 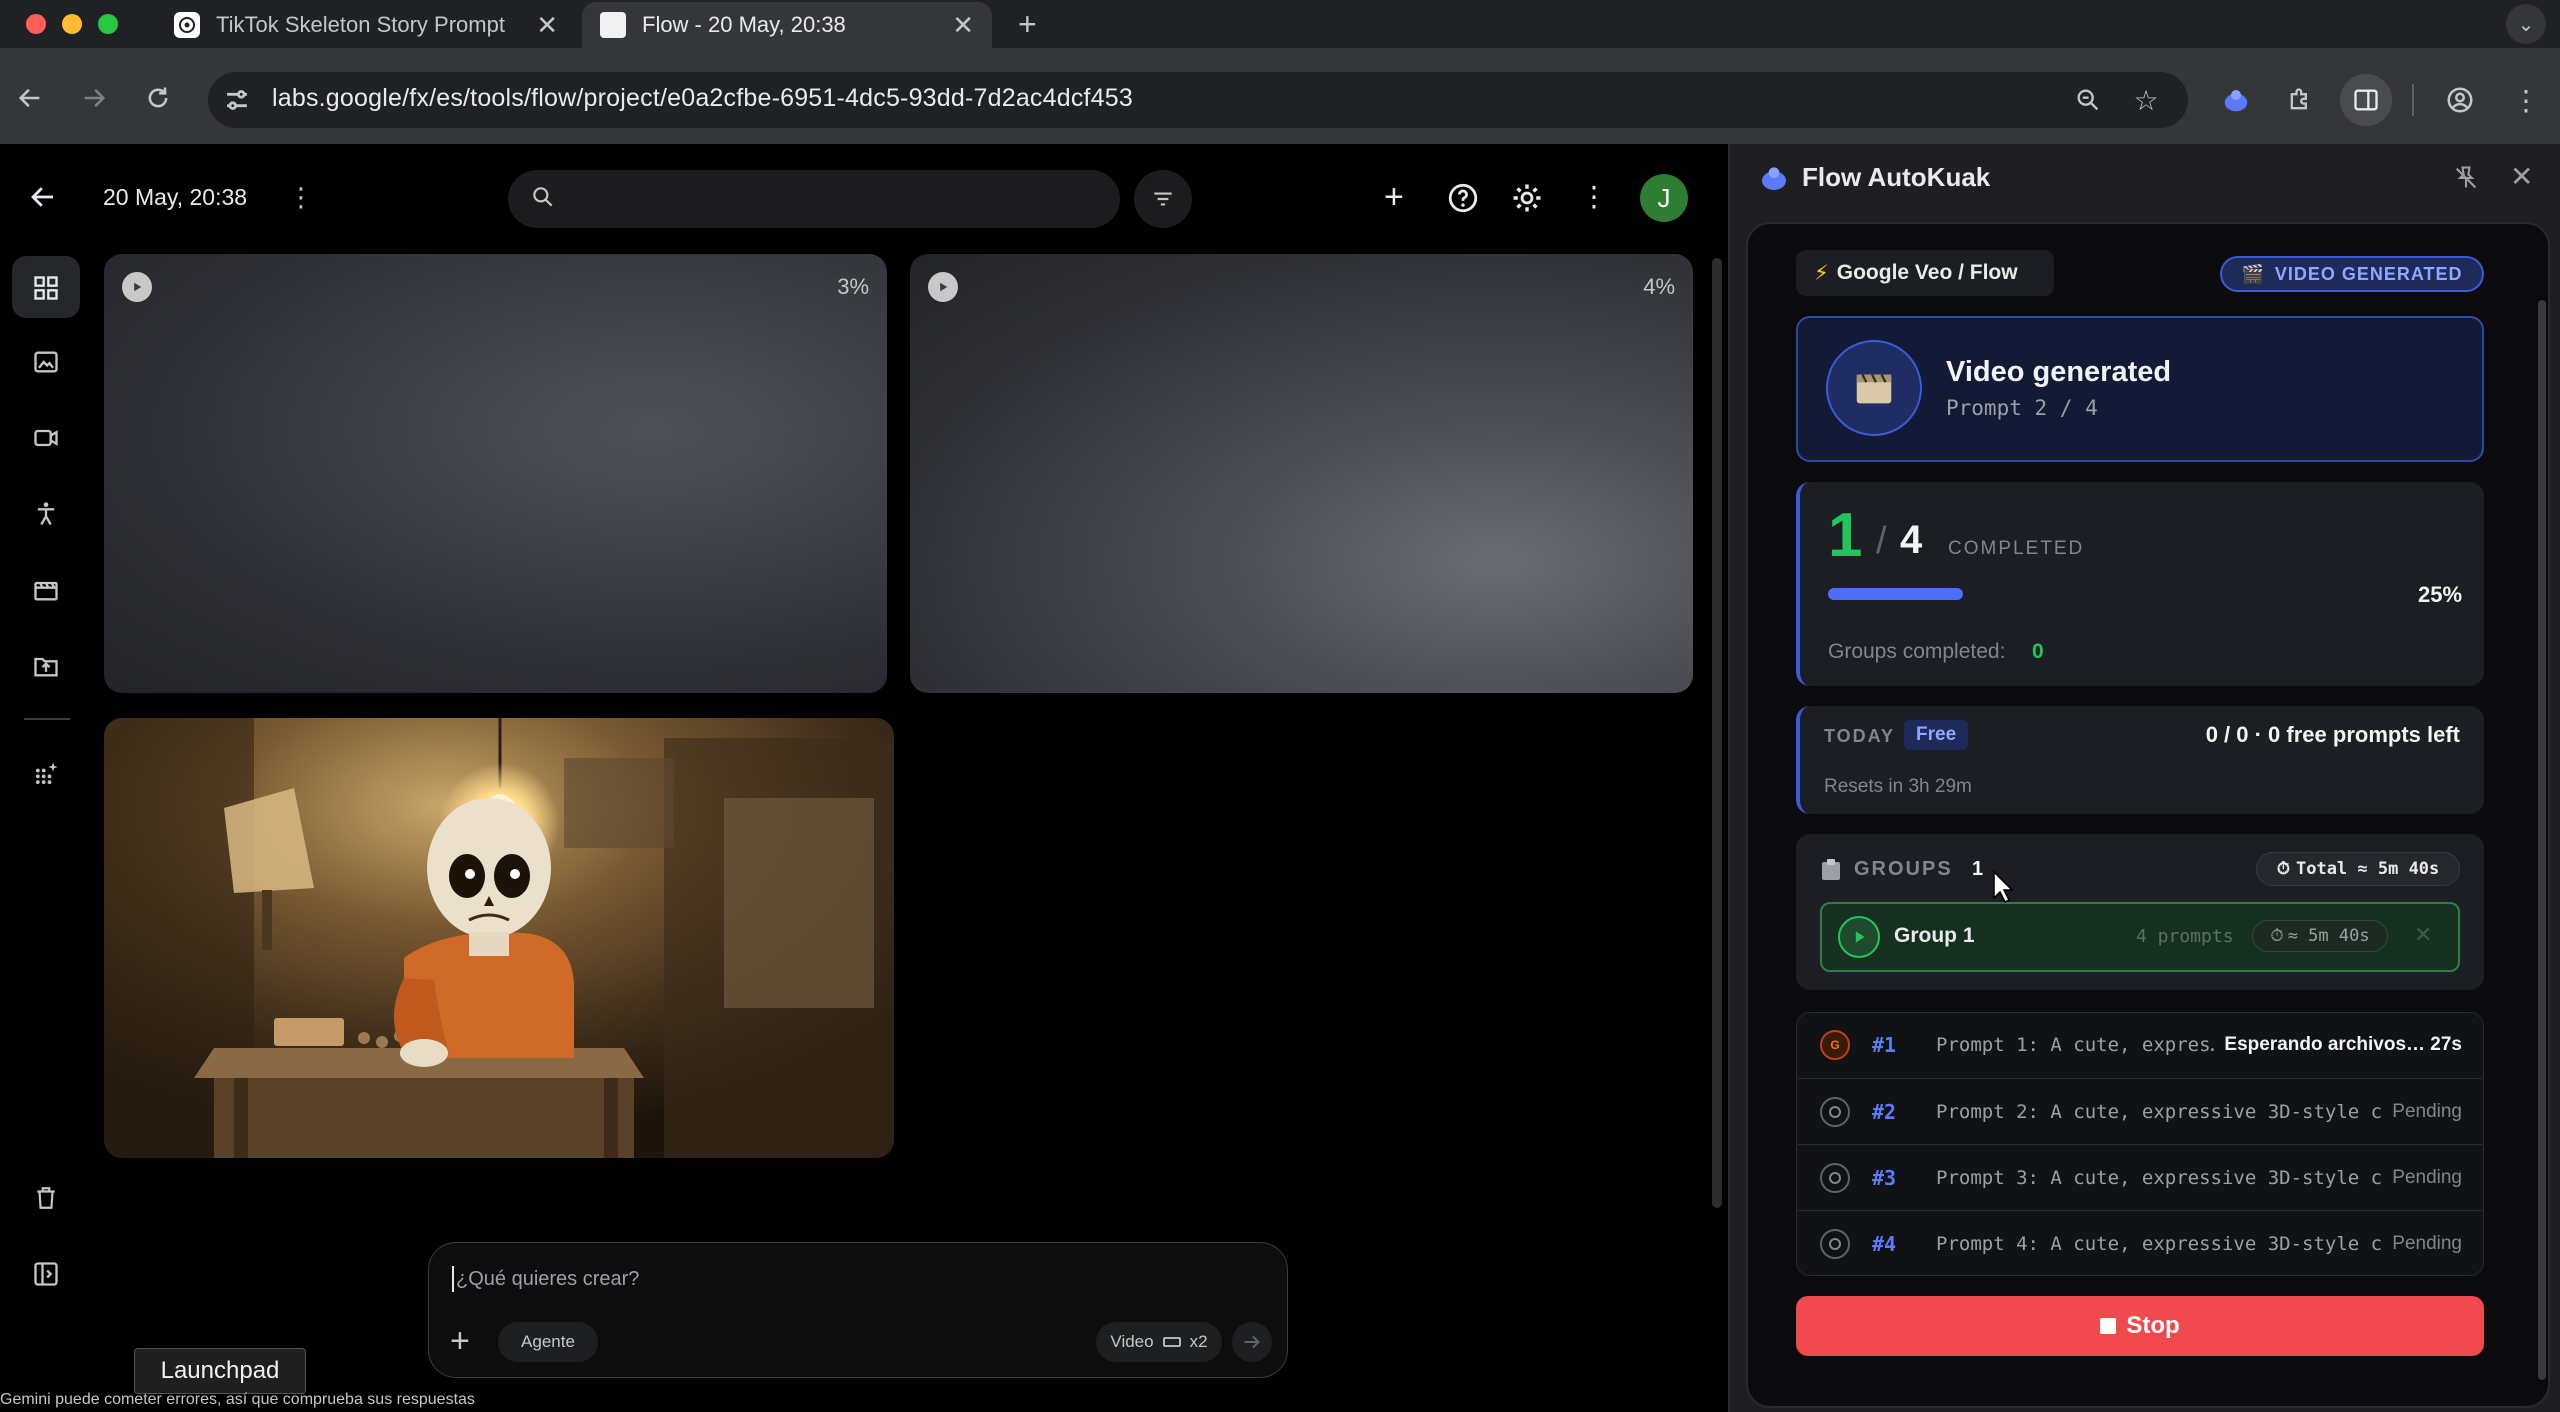 What do you see at coordinates (1027, 24) in the screenshot?
I see `new-tab-button: +` at bounding box center [1027, 24].